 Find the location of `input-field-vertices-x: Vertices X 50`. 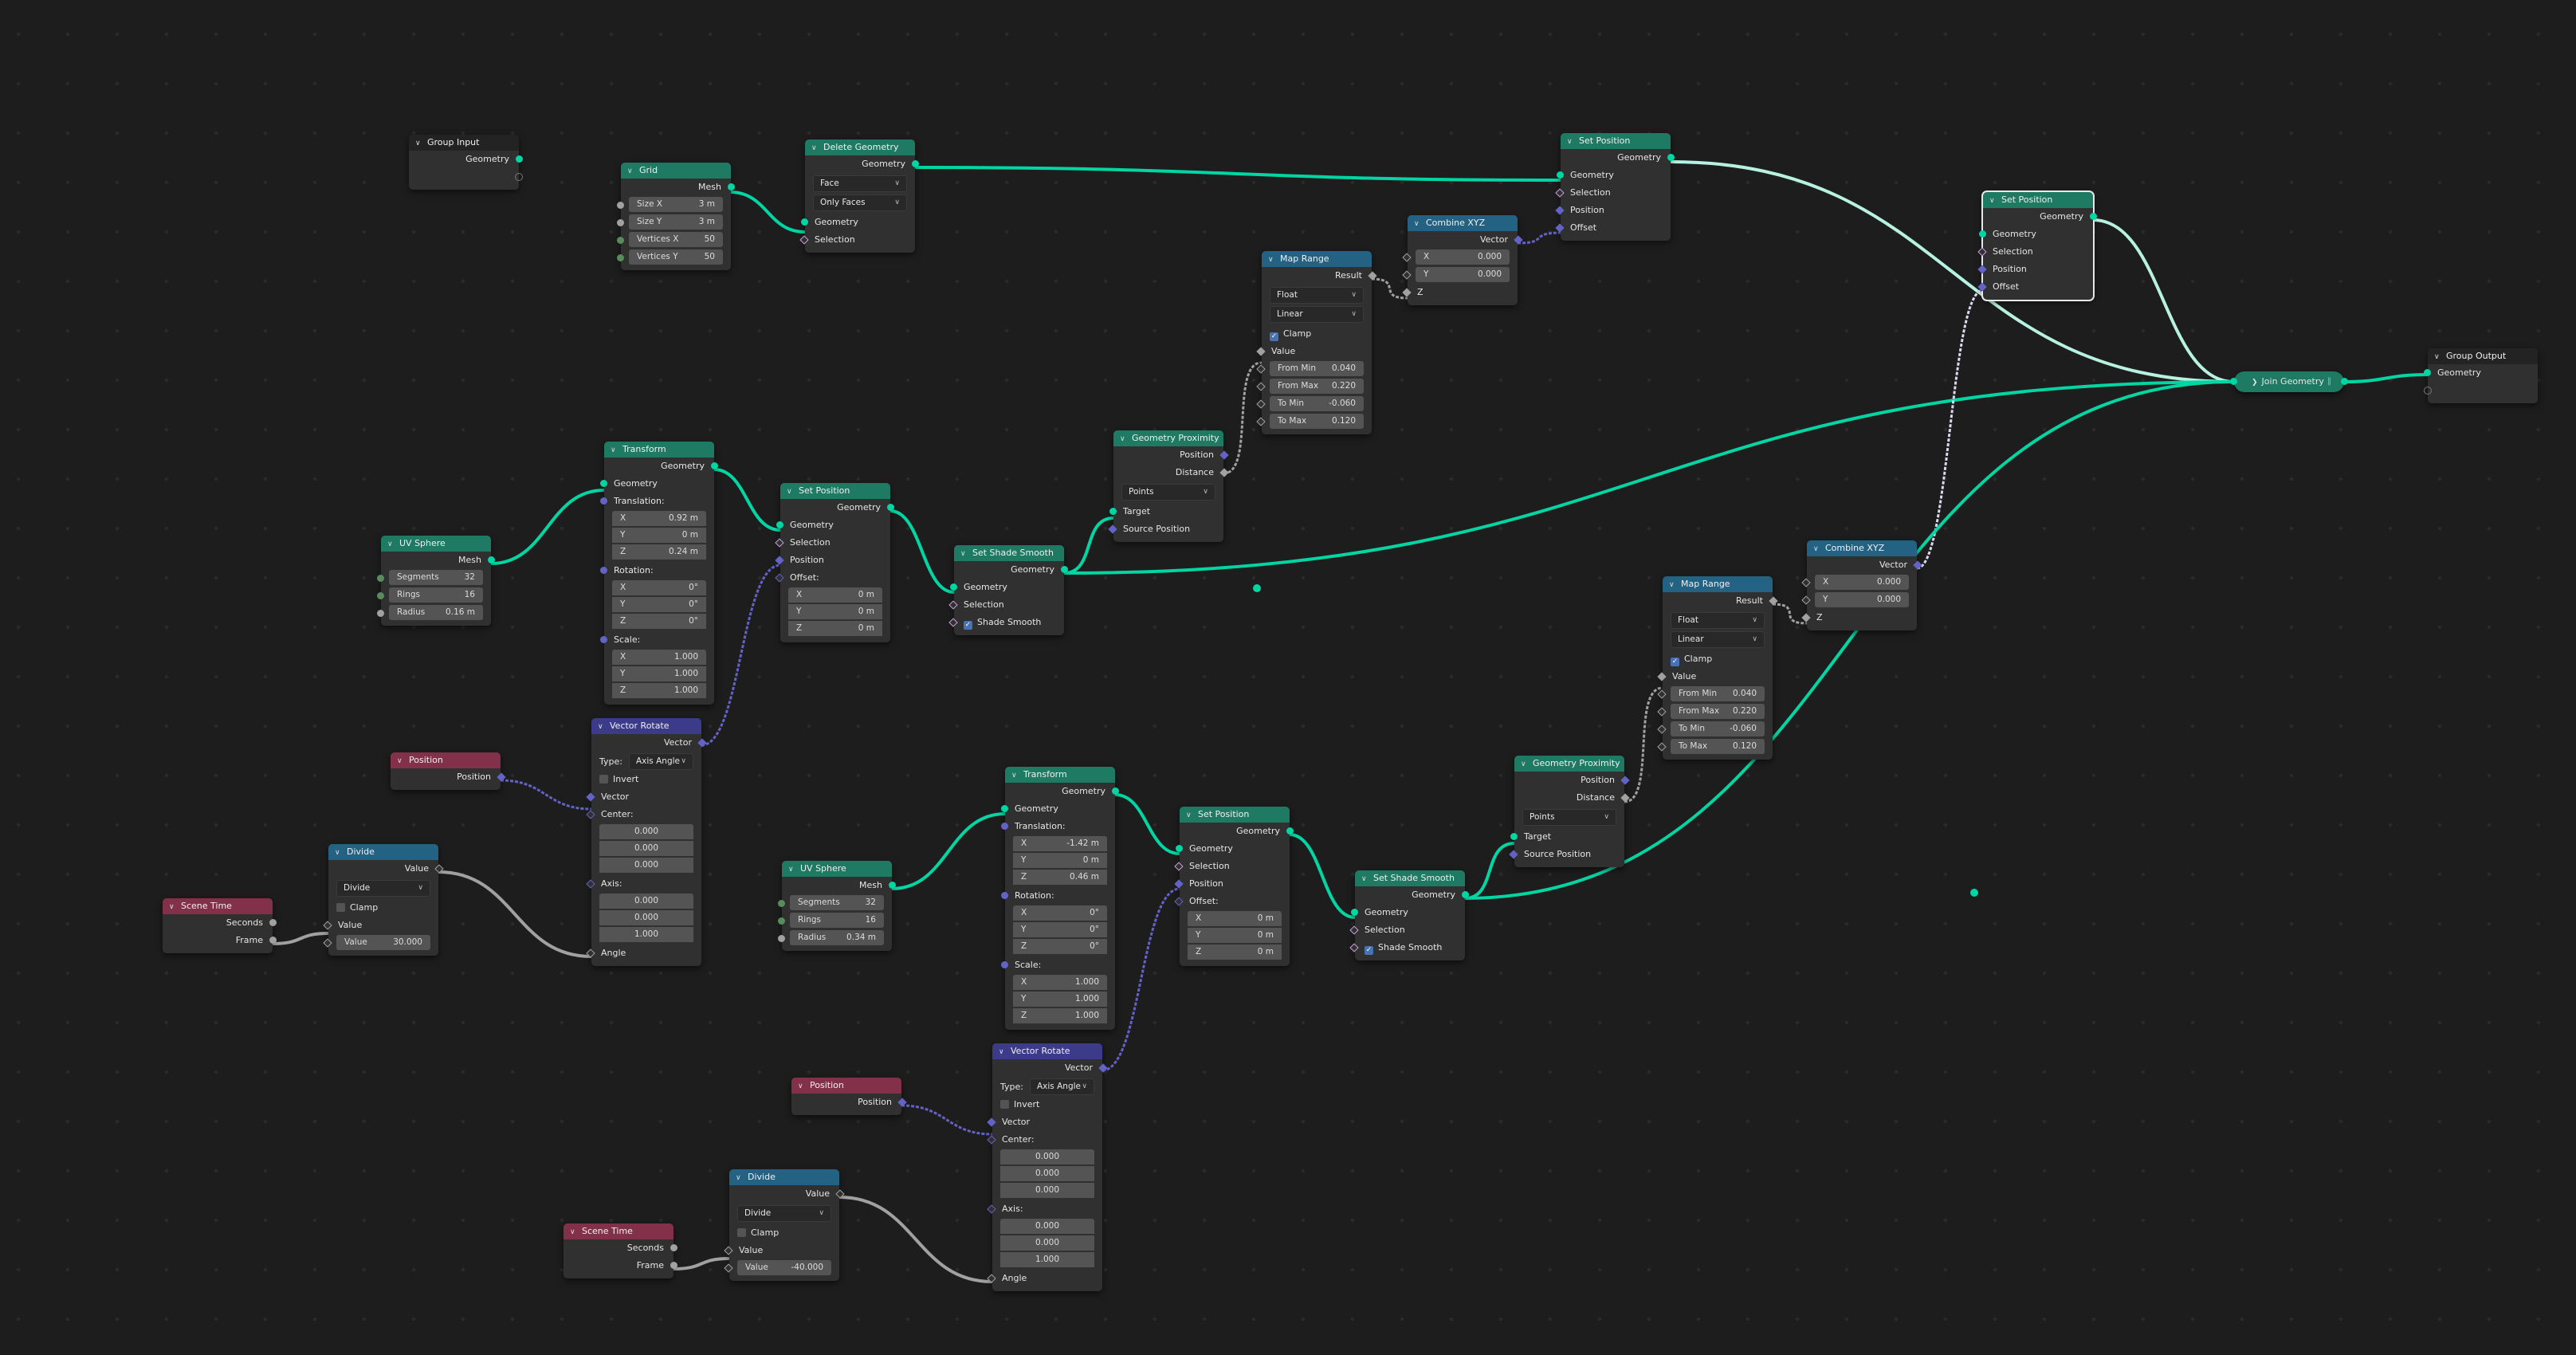

input-field-vertices-x: Vertices X 50 is located at coordinates (676, 240).